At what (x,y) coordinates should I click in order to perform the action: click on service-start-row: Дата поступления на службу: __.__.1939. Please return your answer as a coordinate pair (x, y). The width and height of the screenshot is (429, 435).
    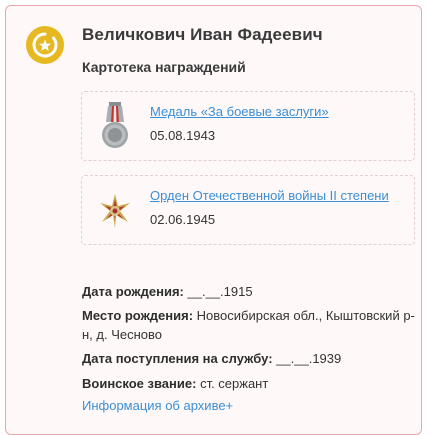
    Looking at the image, I should click on (252, 358).